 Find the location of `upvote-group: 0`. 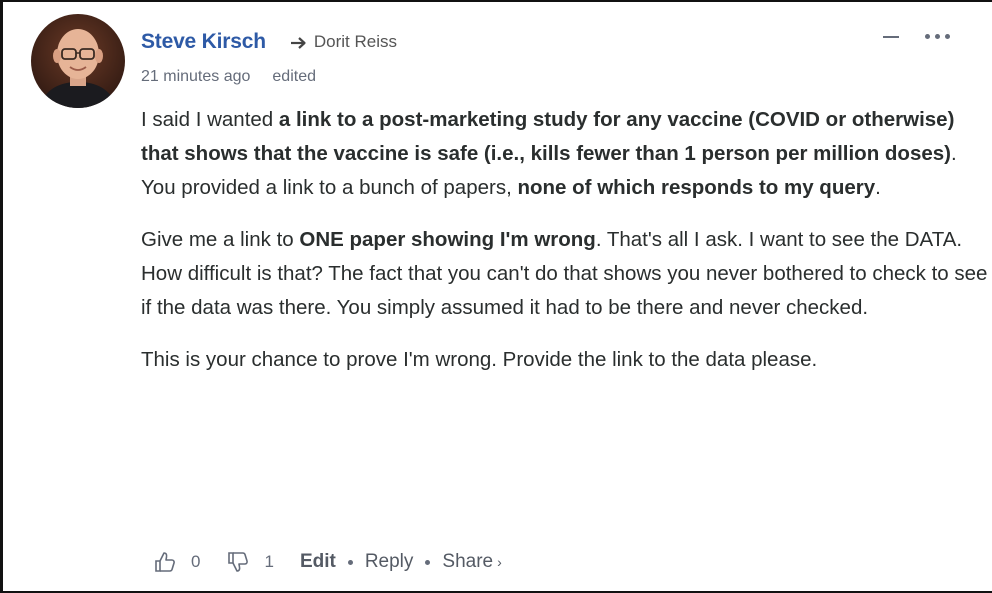

upvote-group: 0 is located at coordinates (176, 562).